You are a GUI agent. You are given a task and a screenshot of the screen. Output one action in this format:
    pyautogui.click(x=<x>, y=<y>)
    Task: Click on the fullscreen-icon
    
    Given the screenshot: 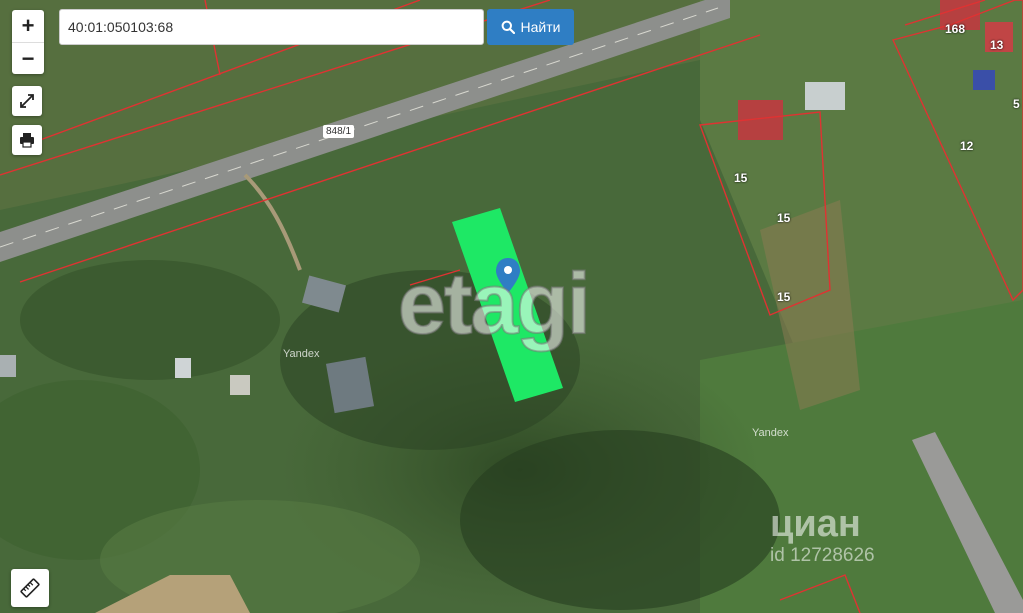 What is the action you would take?
    pyautogui.click(x=27, y=101)
    